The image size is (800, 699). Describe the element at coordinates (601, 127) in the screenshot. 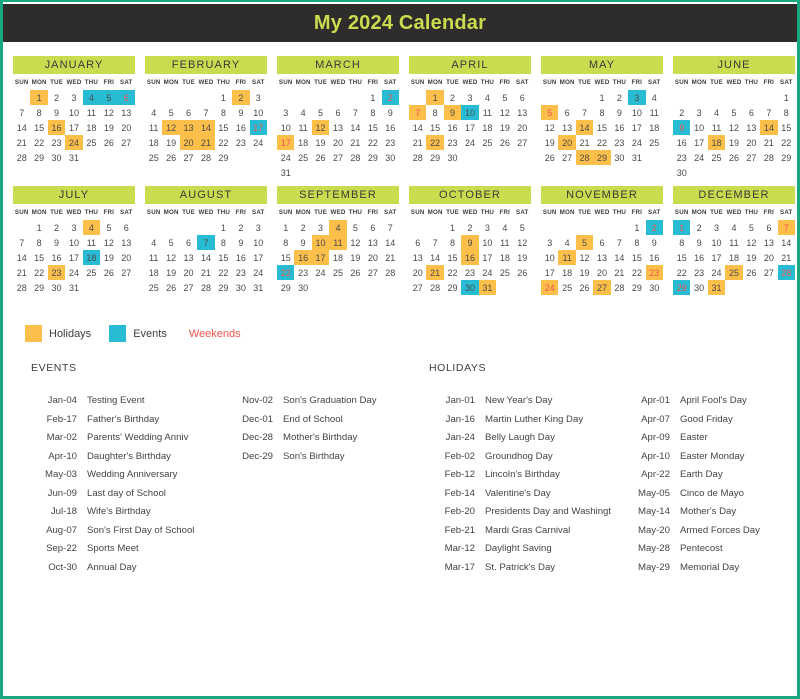

I see `day-cell: 15` at that location.